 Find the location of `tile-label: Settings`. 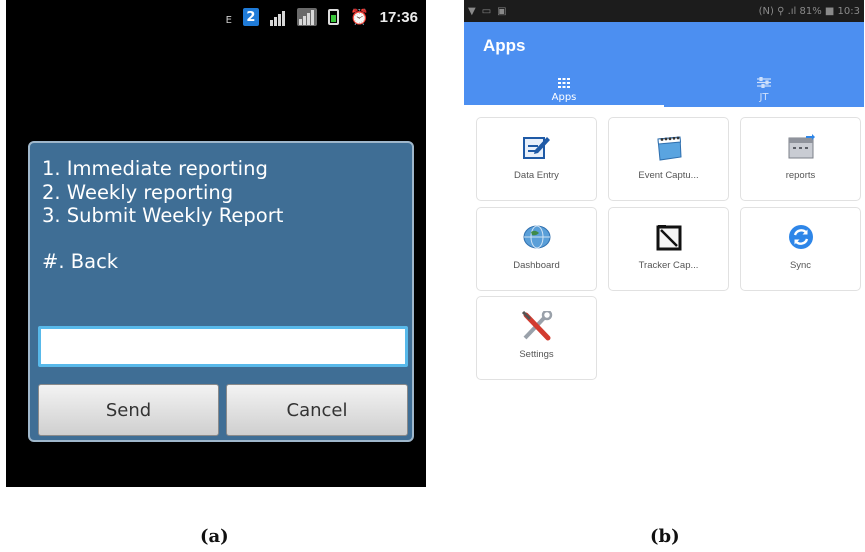

tile-label: Settings is located at coordinates (536, 354).